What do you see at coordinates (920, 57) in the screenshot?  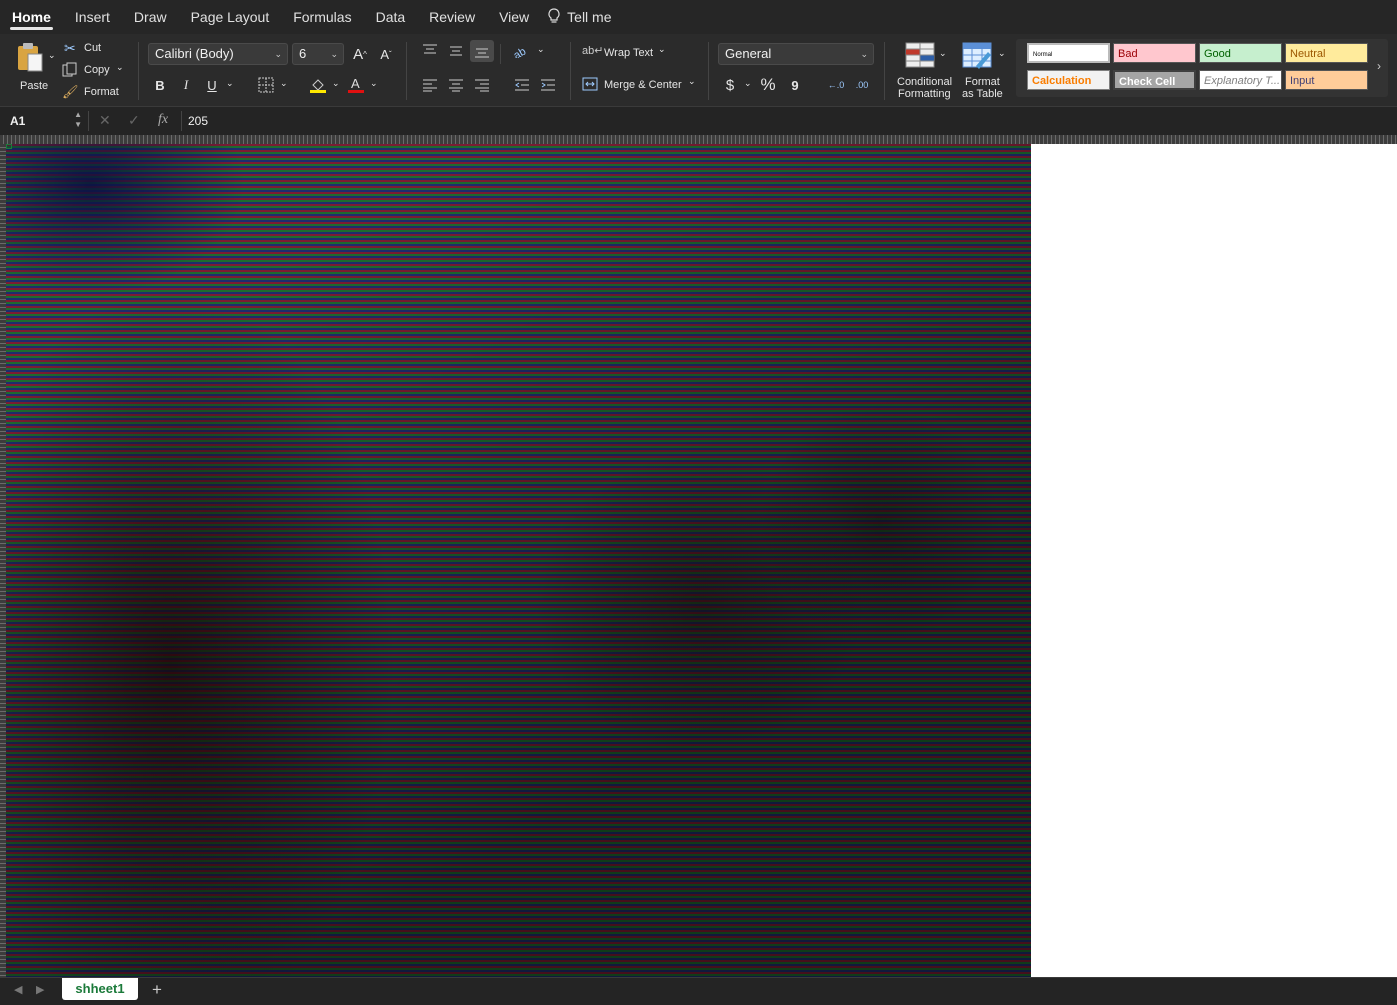 I see `conditional-formatting-icon` at bounding box center [920, 57].